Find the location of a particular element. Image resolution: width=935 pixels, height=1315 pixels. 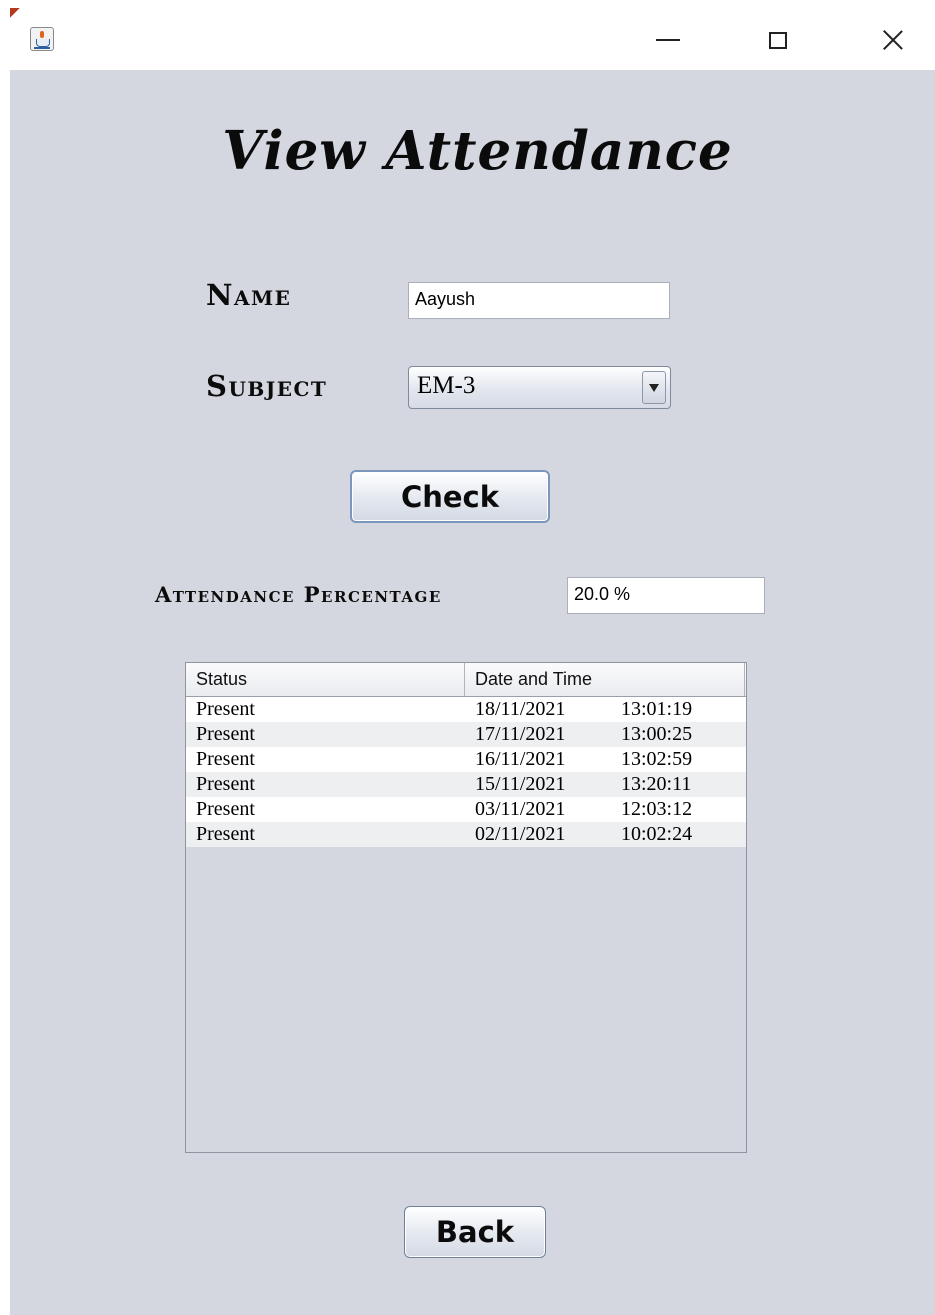

table-row: Present 02/11/2021 10:02:24 is located at coordinates (466, 834).